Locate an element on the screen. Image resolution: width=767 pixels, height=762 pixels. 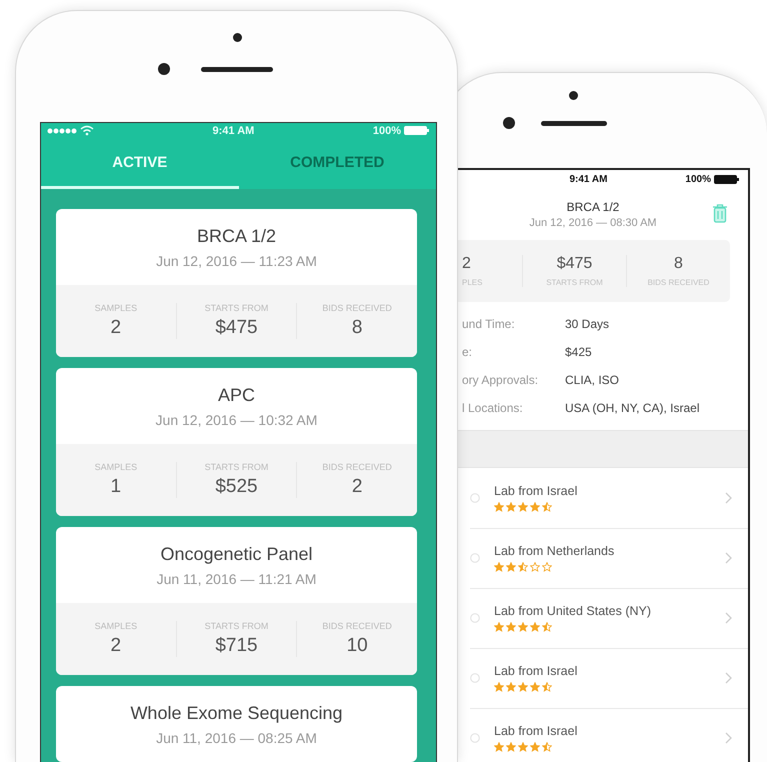
detail-value: USA (OH, NY, CA), Israel is located at coordinates (632, 408).